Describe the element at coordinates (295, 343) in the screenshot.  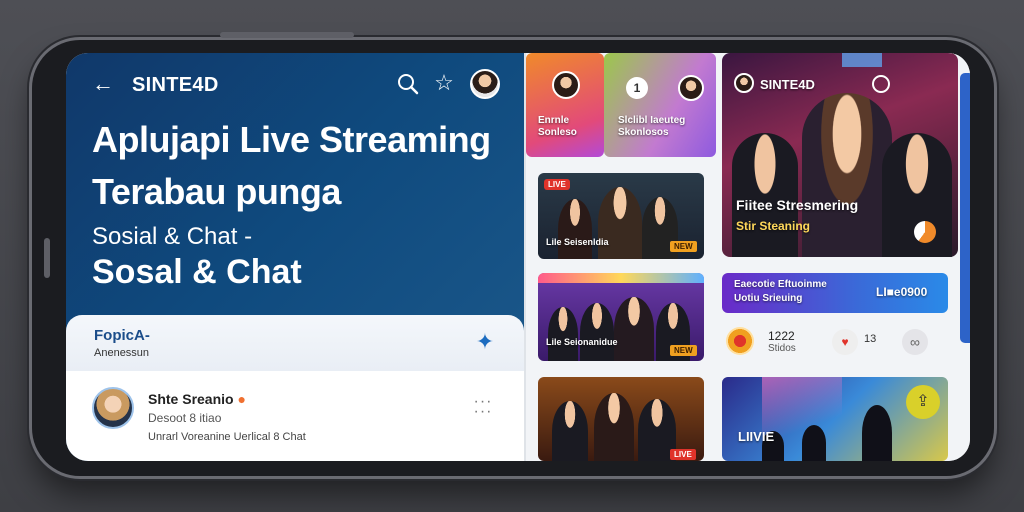
I see `promo-card: FopicA- Anenessun ✦` at that location.